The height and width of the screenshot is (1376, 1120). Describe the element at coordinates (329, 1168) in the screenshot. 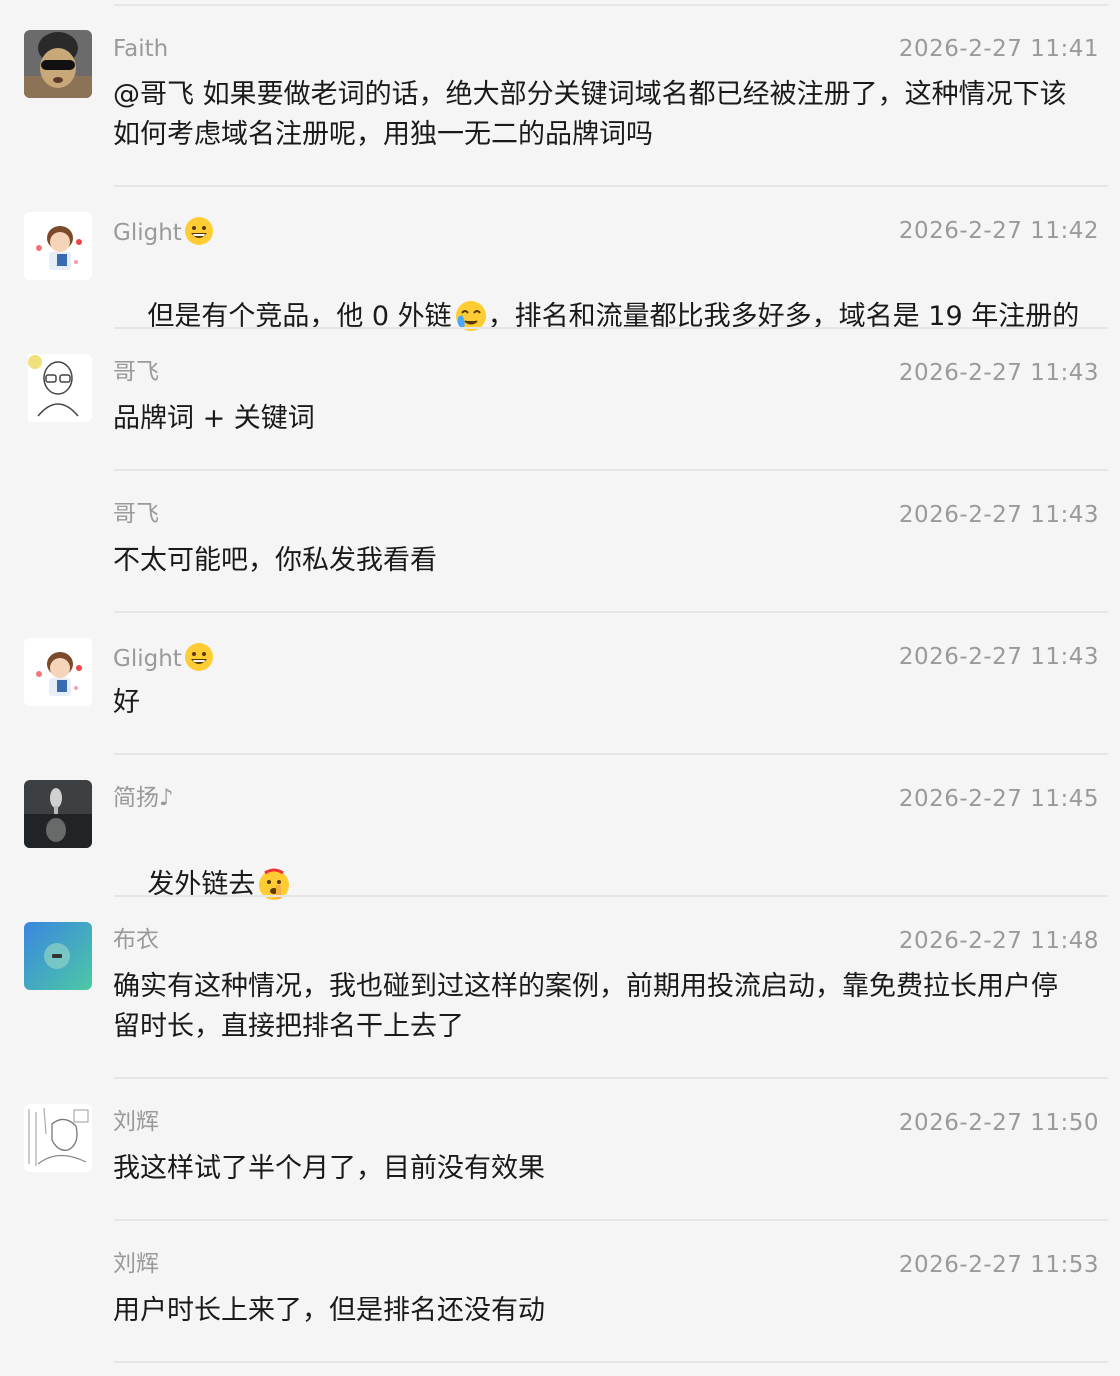

I see `message-text: 我这样试了半个月了，目前没有效果` at that location.